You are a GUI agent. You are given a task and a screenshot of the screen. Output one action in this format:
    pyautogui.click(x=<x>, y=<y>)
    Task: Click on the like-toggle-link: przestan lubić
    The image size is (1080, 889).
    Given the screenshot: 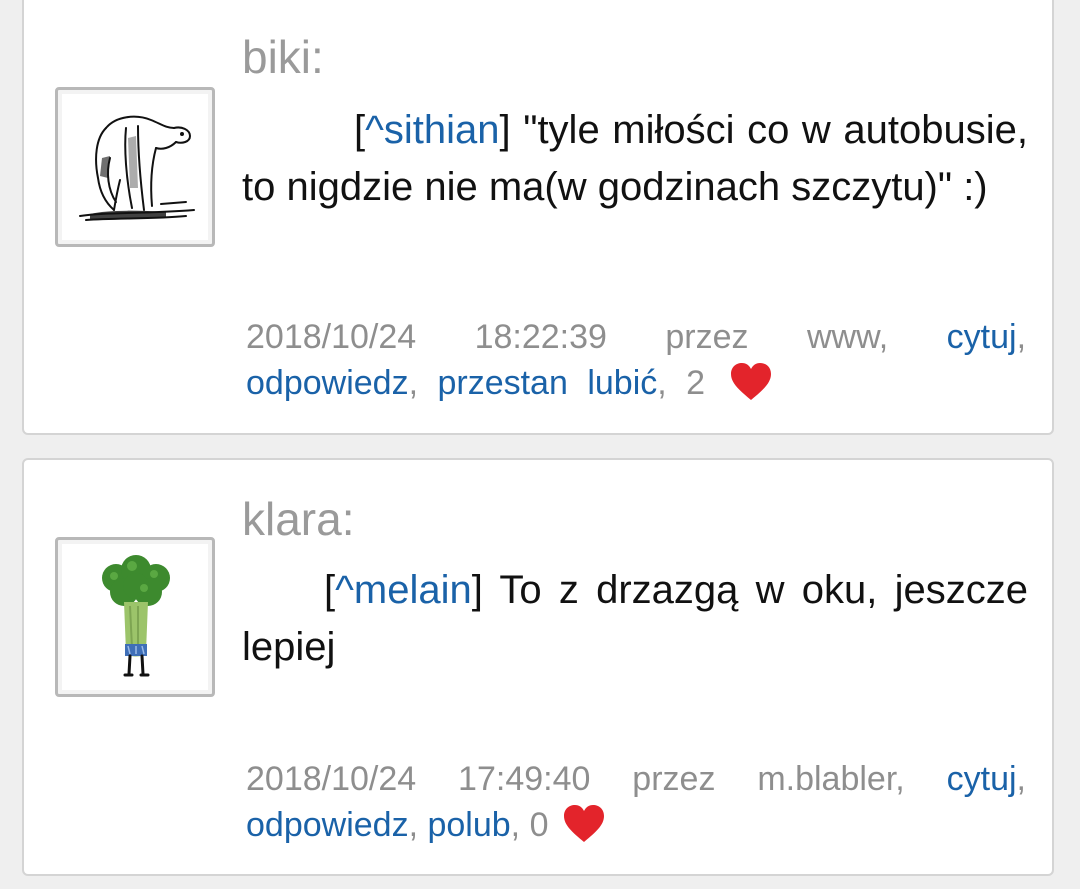 What is the action you would take?
    pyautogui.click(x=547, y=383)
    